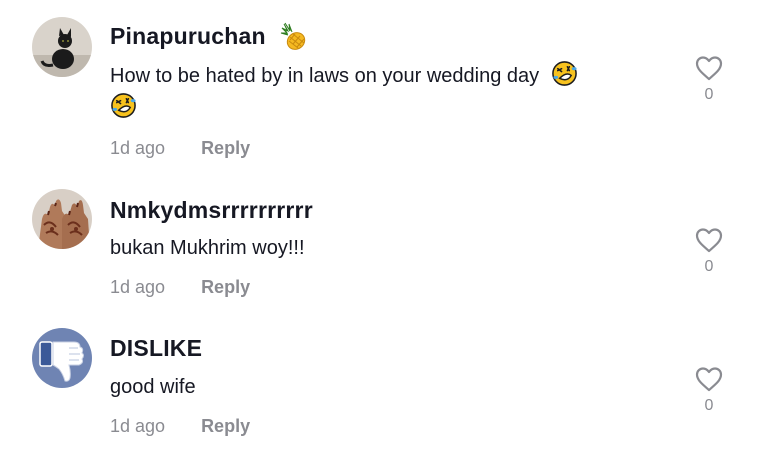 Image resolution: width=760 pixels, height=460 pixels. I want to click on comment-text: good wife, so click(390, 387).